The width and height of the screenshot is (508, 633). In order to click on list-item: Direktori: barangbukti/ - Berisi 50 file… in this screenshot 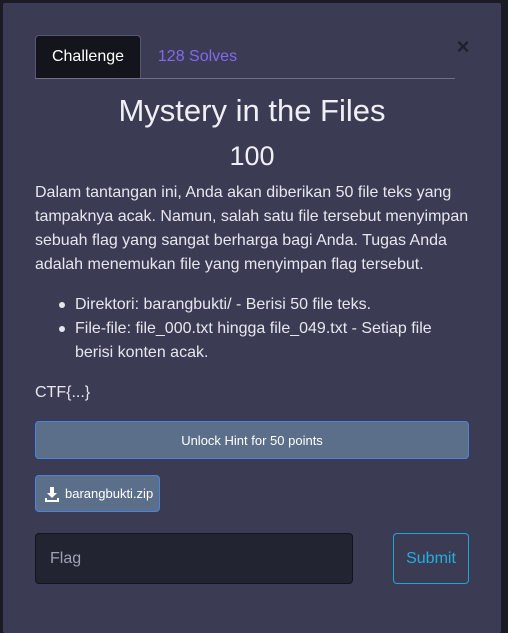, I will do `click(254, 305)`.